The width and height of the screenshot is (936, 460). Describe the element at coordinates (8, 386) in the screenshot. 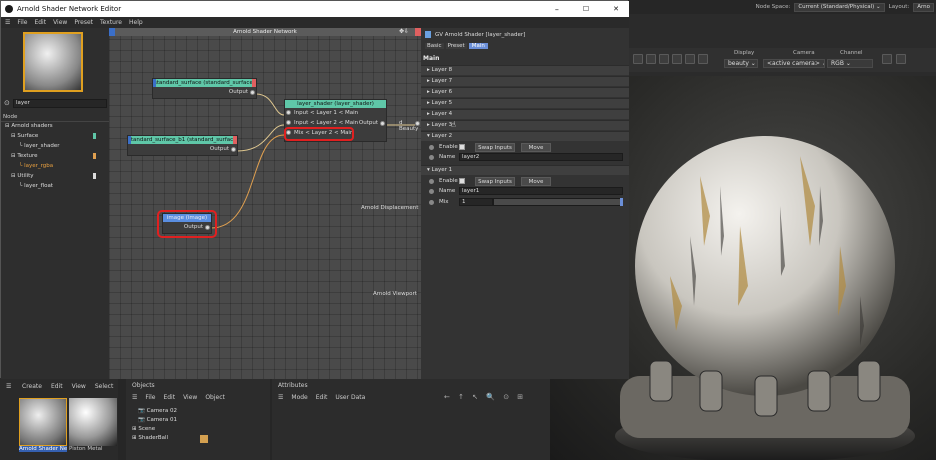

I see `material-menu-icon: ☰` at that location.